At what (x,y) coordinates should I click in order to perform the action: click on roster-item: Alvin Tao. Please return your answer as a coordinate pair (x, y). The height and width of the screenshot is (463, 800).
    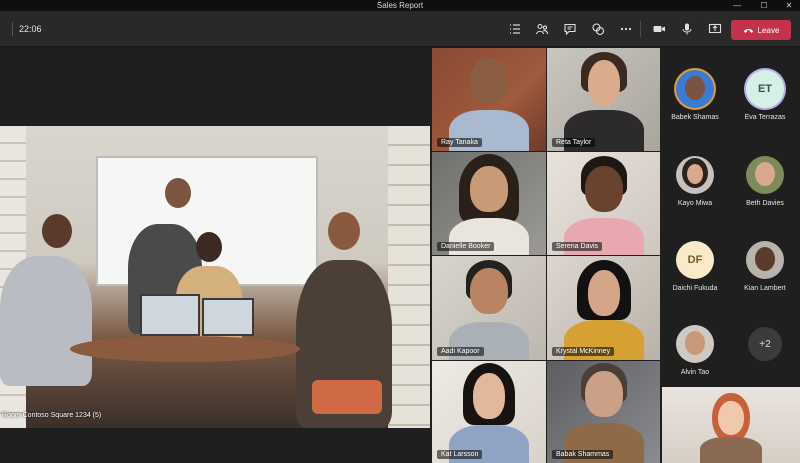
    Looking at the image, I should click on (695, 350).